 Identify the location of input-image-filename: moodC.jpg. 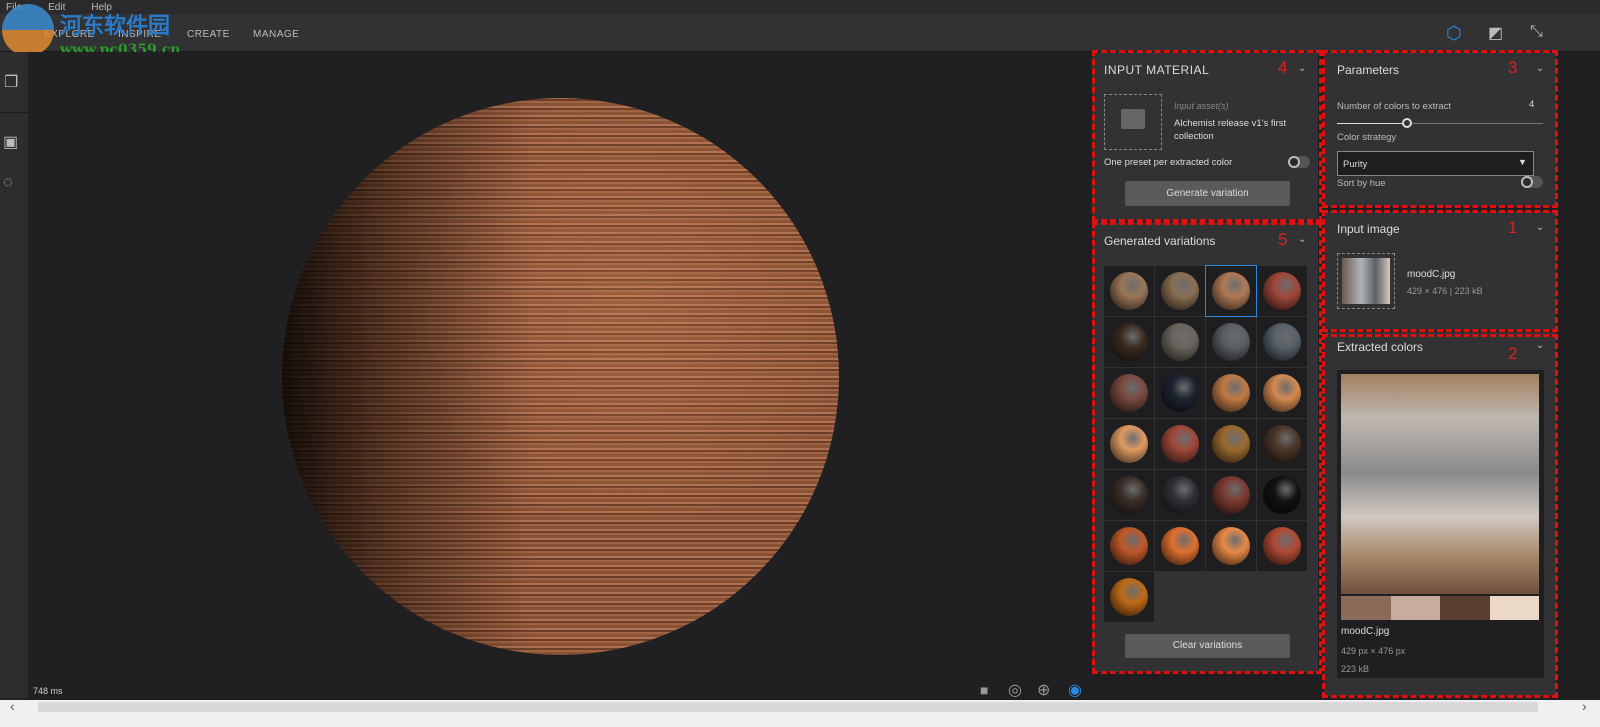
(1431, 274).